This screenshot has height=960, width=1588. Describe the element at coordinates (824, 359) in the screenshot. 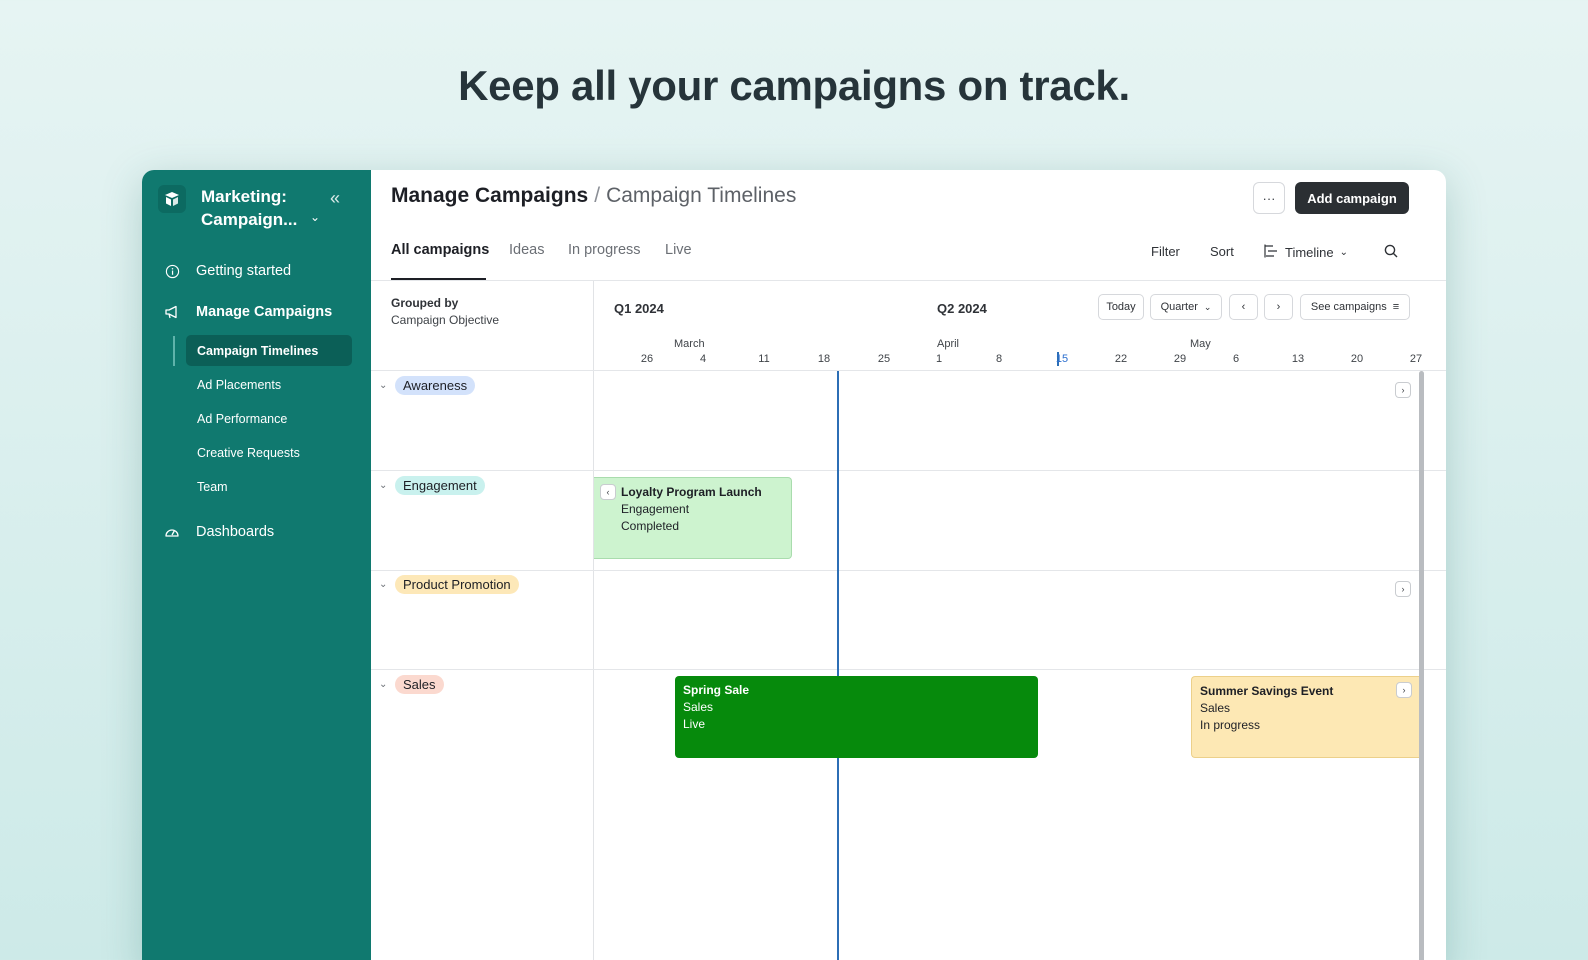

I see `day-label: 18` at that location.